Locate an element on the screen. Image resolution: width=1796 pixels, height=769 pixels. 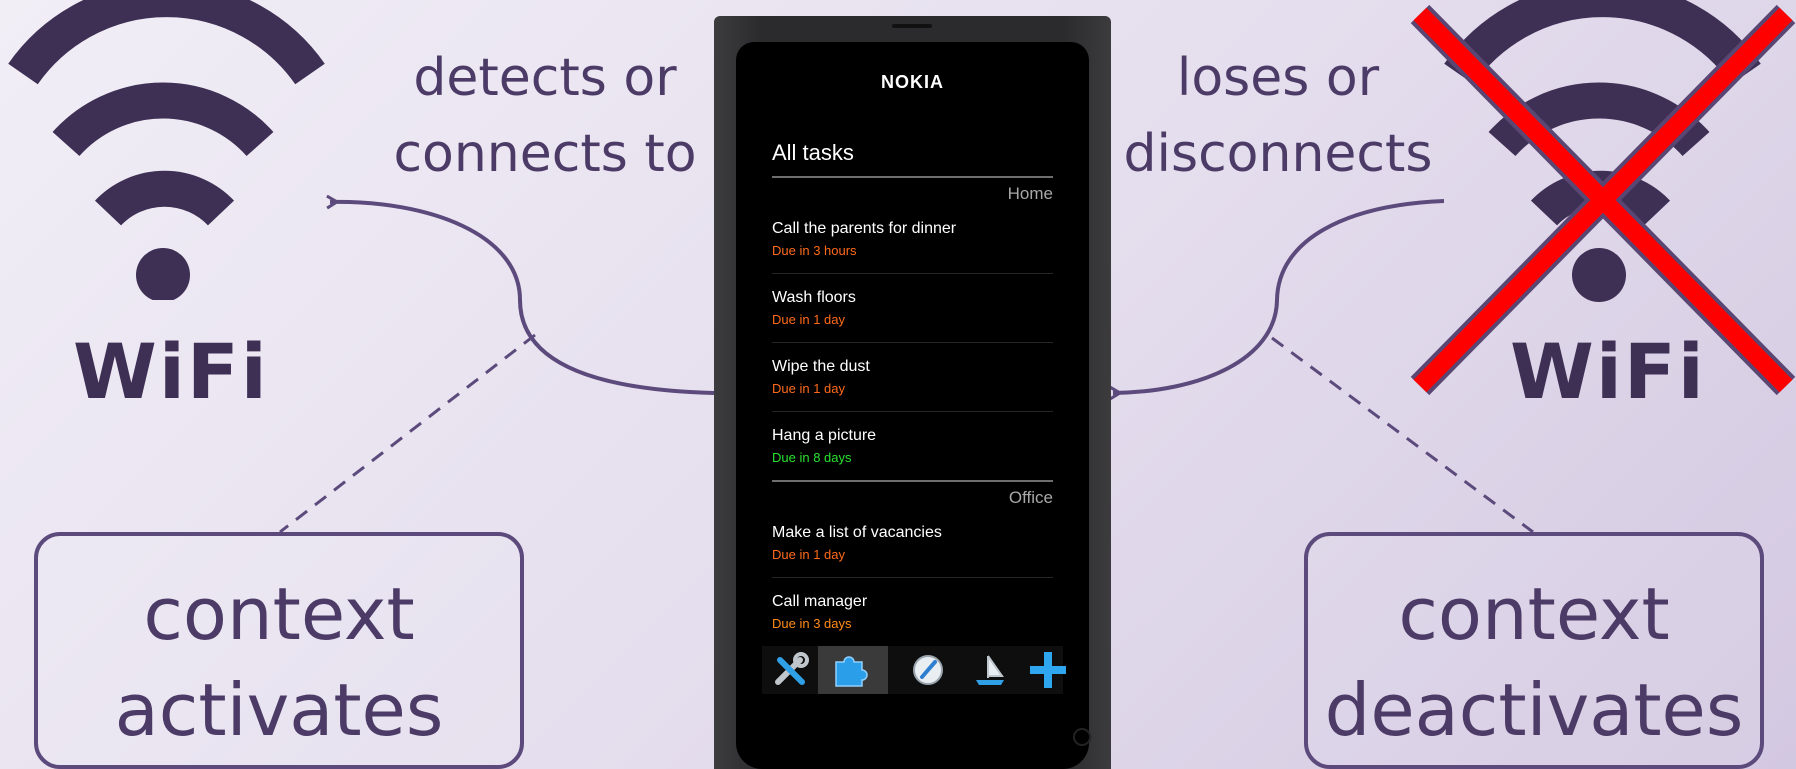
front-camera is located at coordinates (1082, 737).